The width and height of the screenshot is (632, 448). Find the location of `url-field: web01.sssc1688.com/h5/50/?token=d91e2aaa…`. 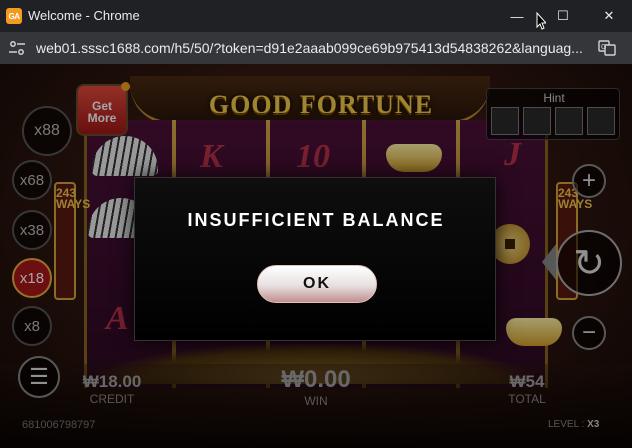

url-field: web01.sssc1688.com/h5/50/?token=d91e2aaa… is located at coordinates (314, 48).